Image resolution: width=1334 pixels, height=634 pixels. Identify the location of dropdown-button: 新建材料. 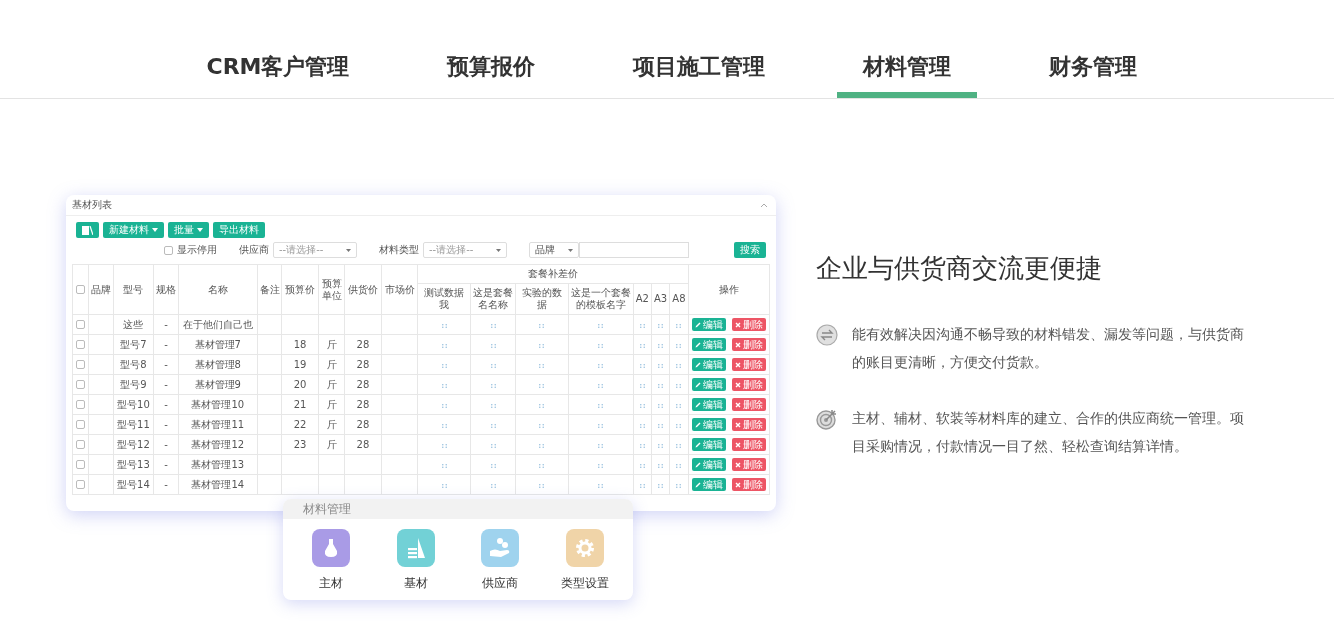
(133, 230).